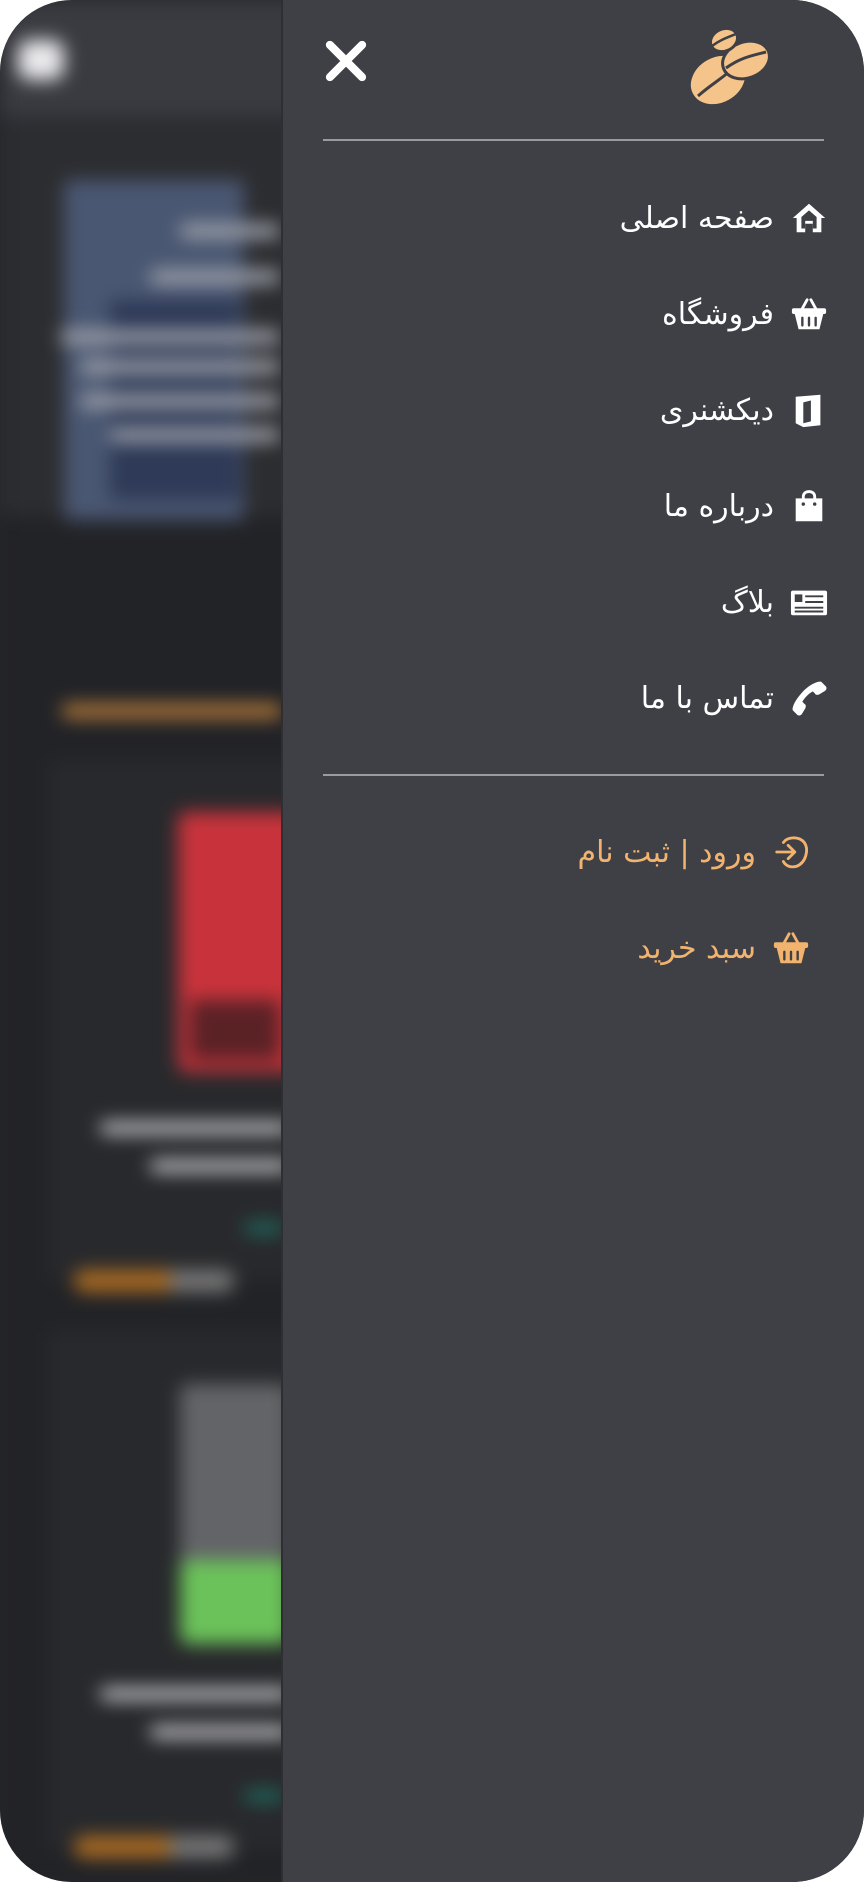  Describe the element at coordinates (809, 218) in the screenshot. I see `home-icon` at that location.